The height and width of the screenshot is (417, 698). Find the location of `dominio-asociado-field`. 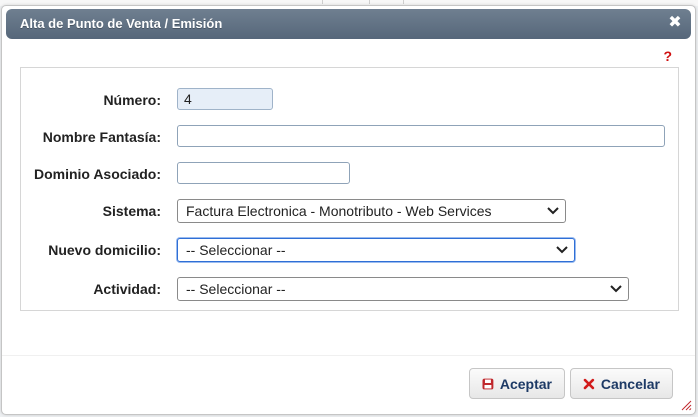

dominio-asociado-field is located at coordinates (263, 173).